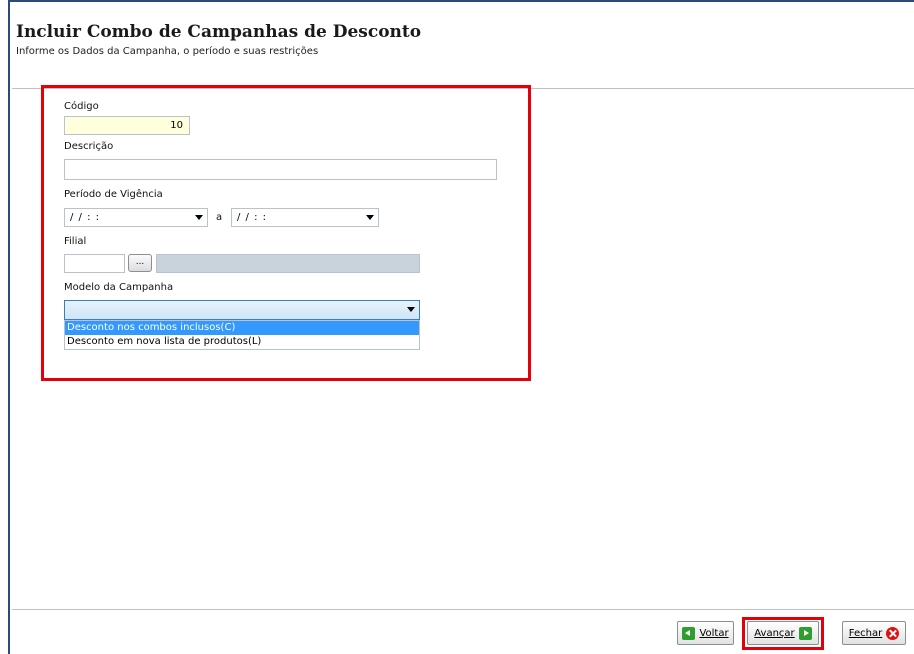  Describe the element at coordinates (865, 633) in the screenshot. I see `fechar-label: Fechar` at that location.